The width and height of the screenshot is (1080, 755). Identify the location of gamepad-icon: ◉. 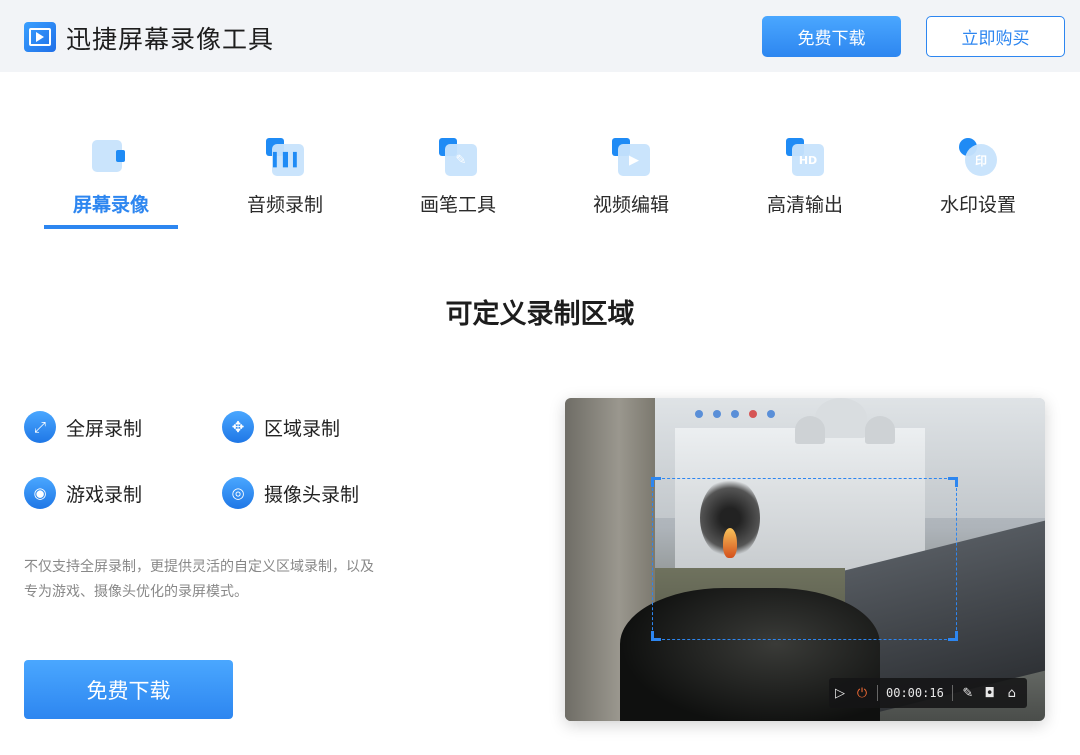
(40, 493).